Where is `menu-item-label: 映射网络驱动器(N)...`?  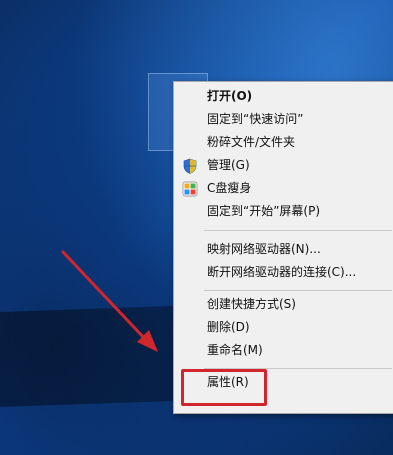 menu-item-label: 映射网络驱动器(N)... is located at coordinates (264, 249).